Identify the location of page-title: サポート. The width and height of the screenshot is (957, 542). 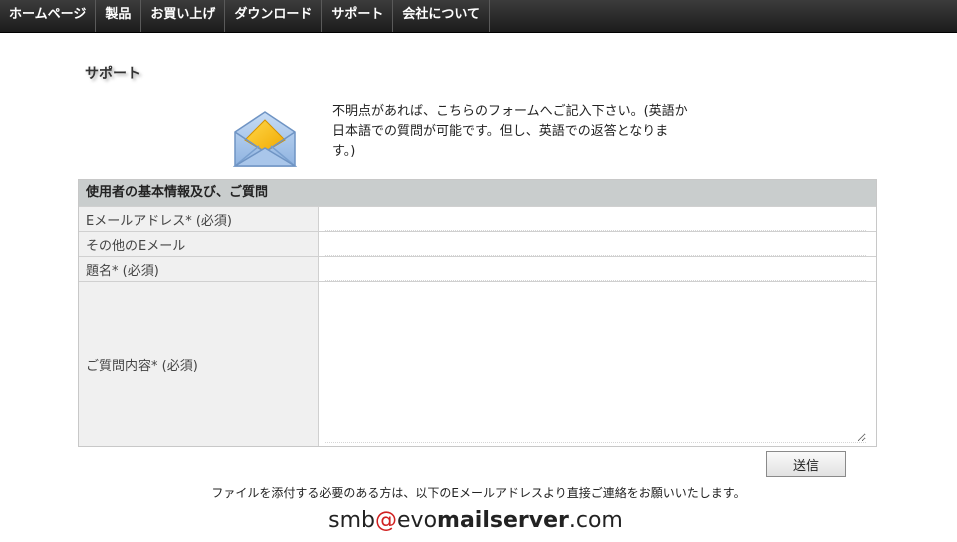
(113, 74).